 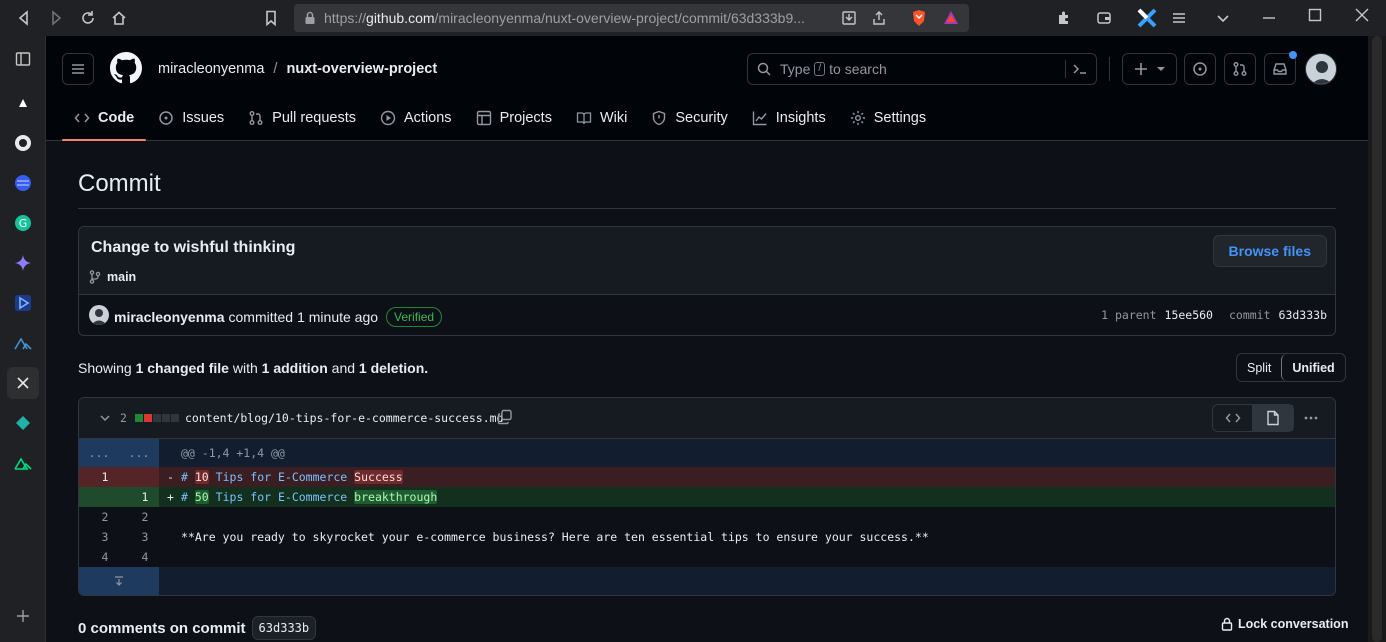 I want to click on app-diamond-icon, so click(x=23, y=423).